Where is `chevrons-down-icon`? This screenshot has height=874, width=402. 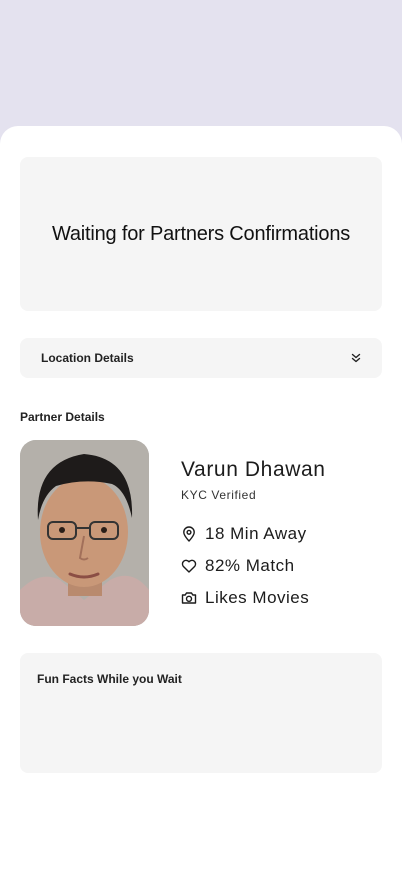 chevrons-down-icon is located at coordinates (356, 358).